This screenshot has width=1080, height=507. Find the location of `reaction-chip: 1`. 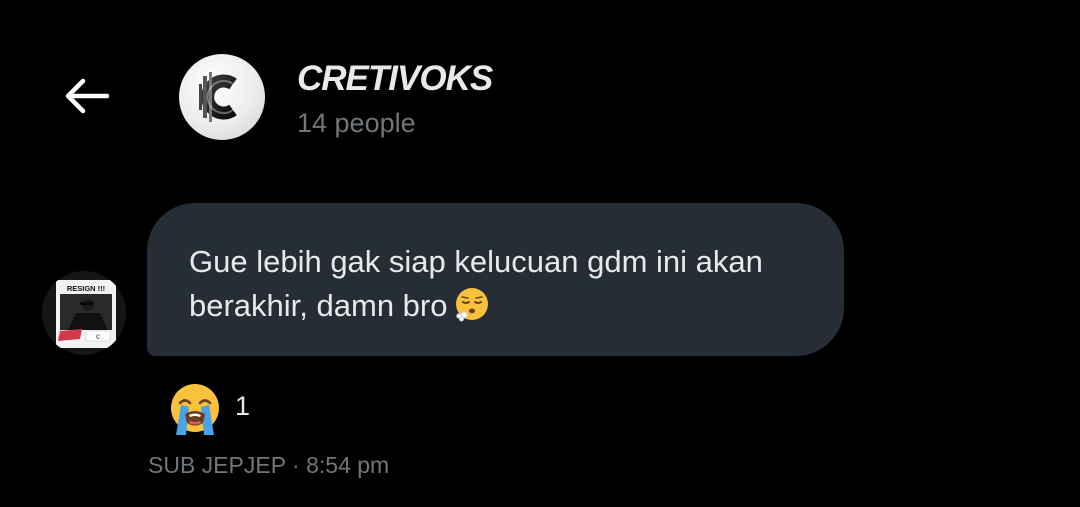

reaction-chip: 1 is located at coordinates (208, 409).